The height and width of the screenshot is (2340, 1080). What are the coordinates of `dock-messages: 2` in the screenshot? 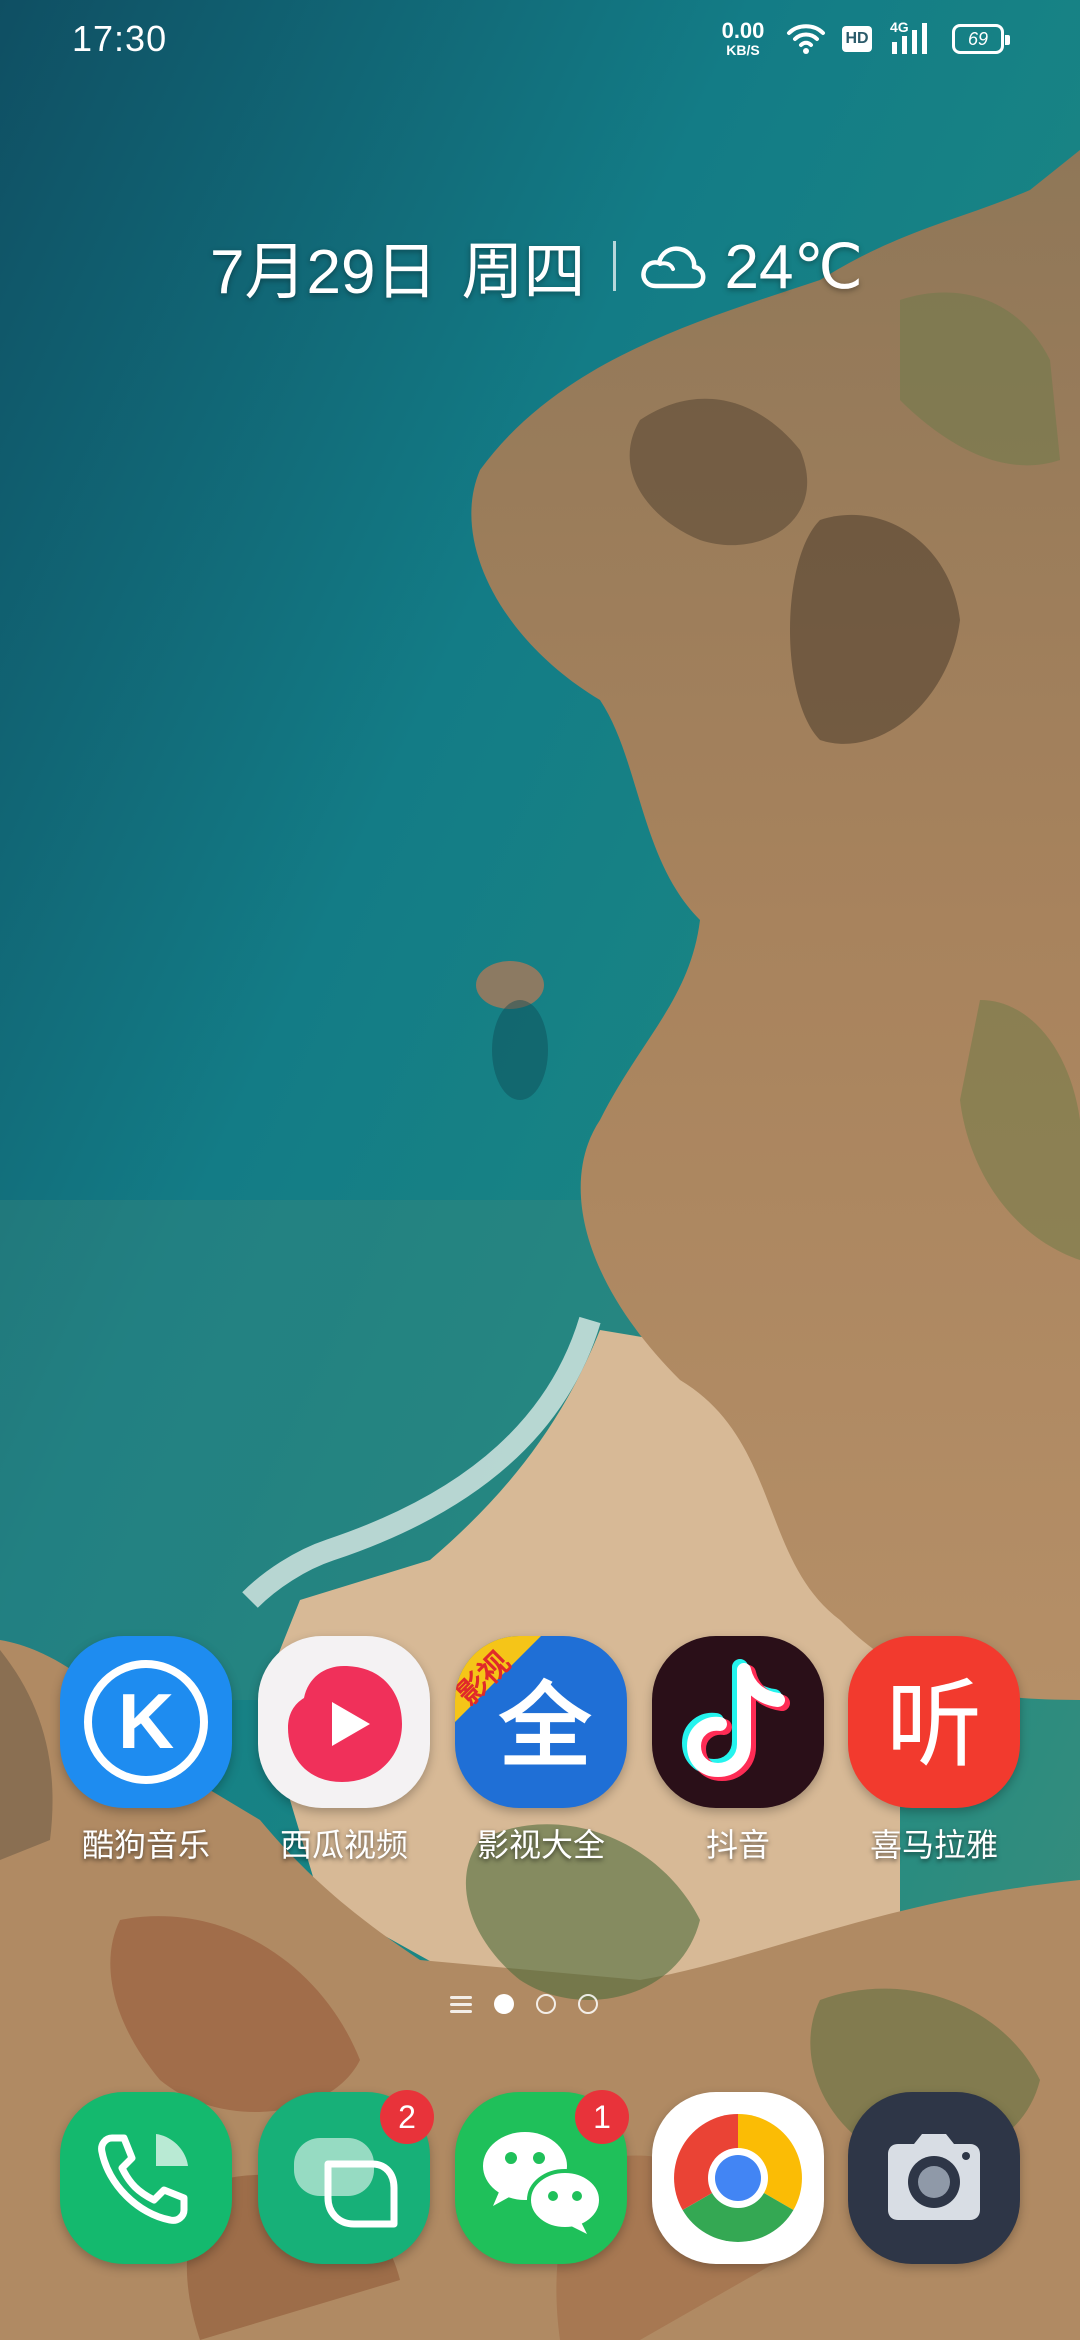 It's located at (345, 2177).